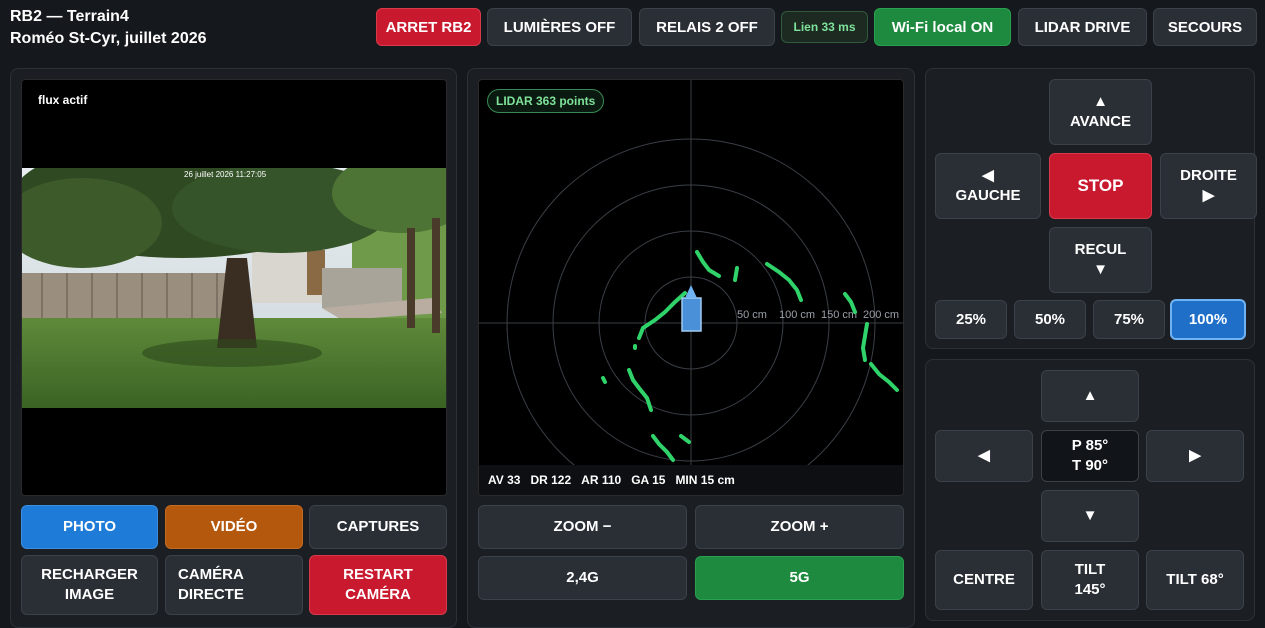 This screenshot has height=628, width=1265. What do you see at coordinates (546, 101) in the screenshot?
I see `lidar-points-badge: LIDAR 363 points` at bounding box center [546, 101].